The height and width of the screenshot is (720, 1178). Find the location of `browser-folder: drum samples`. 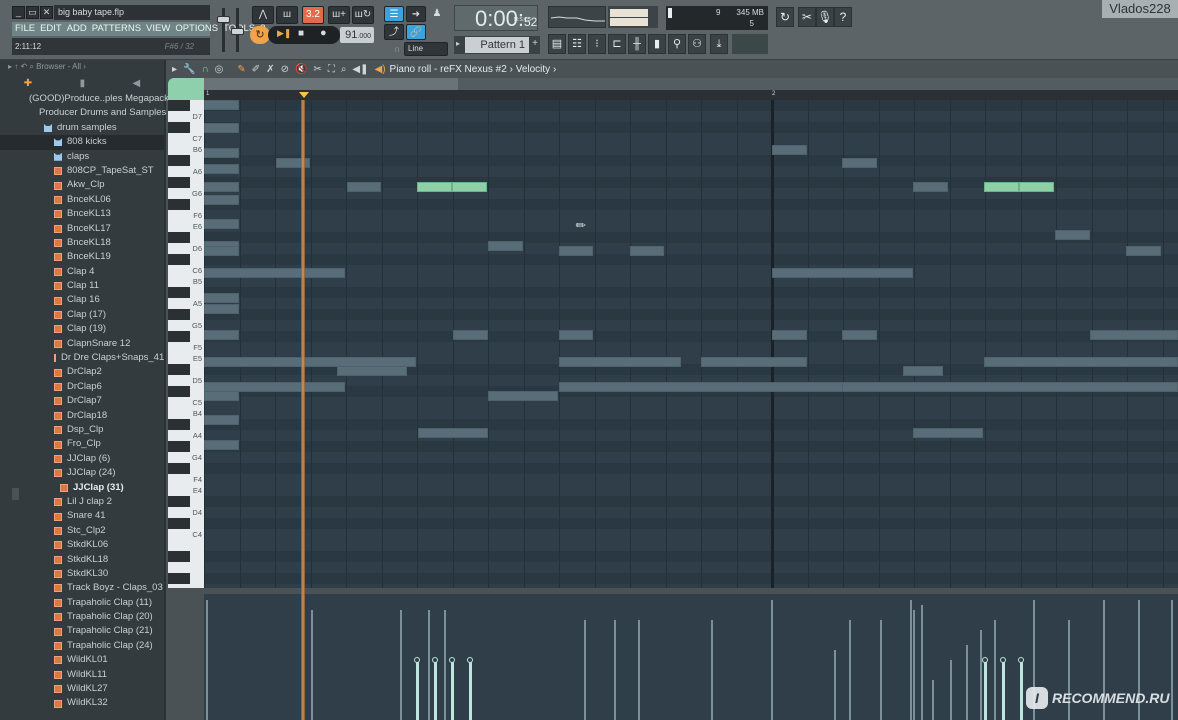

browser-folder: drum samples is located at coordinates (82, 128).